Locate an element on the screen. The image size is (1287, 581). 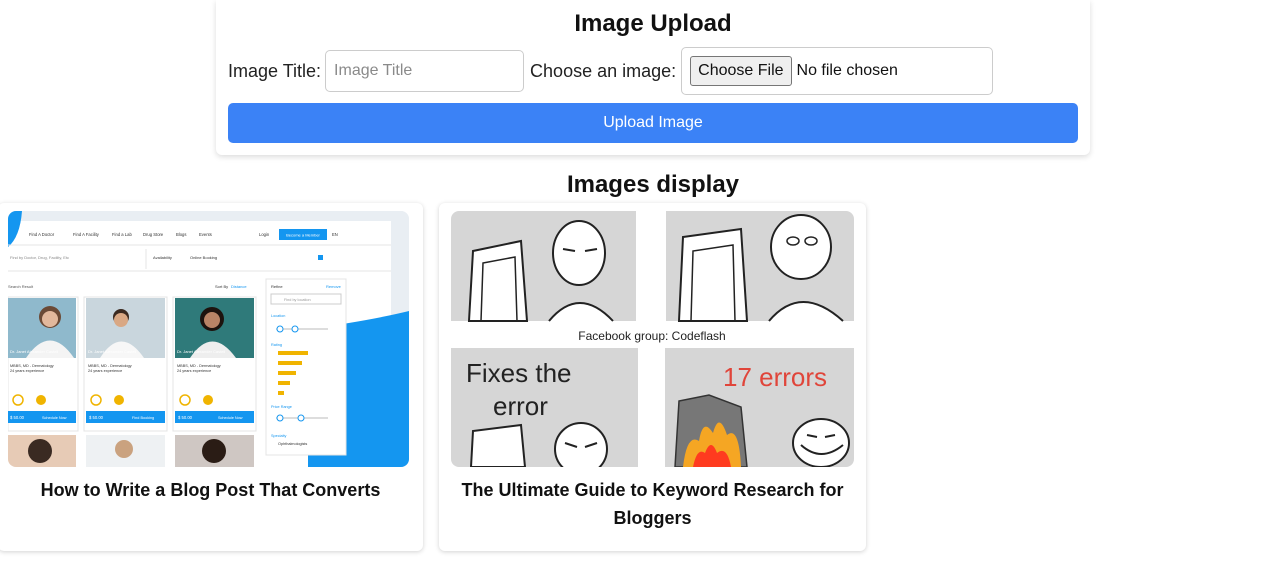
choose-file-button: Choose File is located at coordinates (741, 71).